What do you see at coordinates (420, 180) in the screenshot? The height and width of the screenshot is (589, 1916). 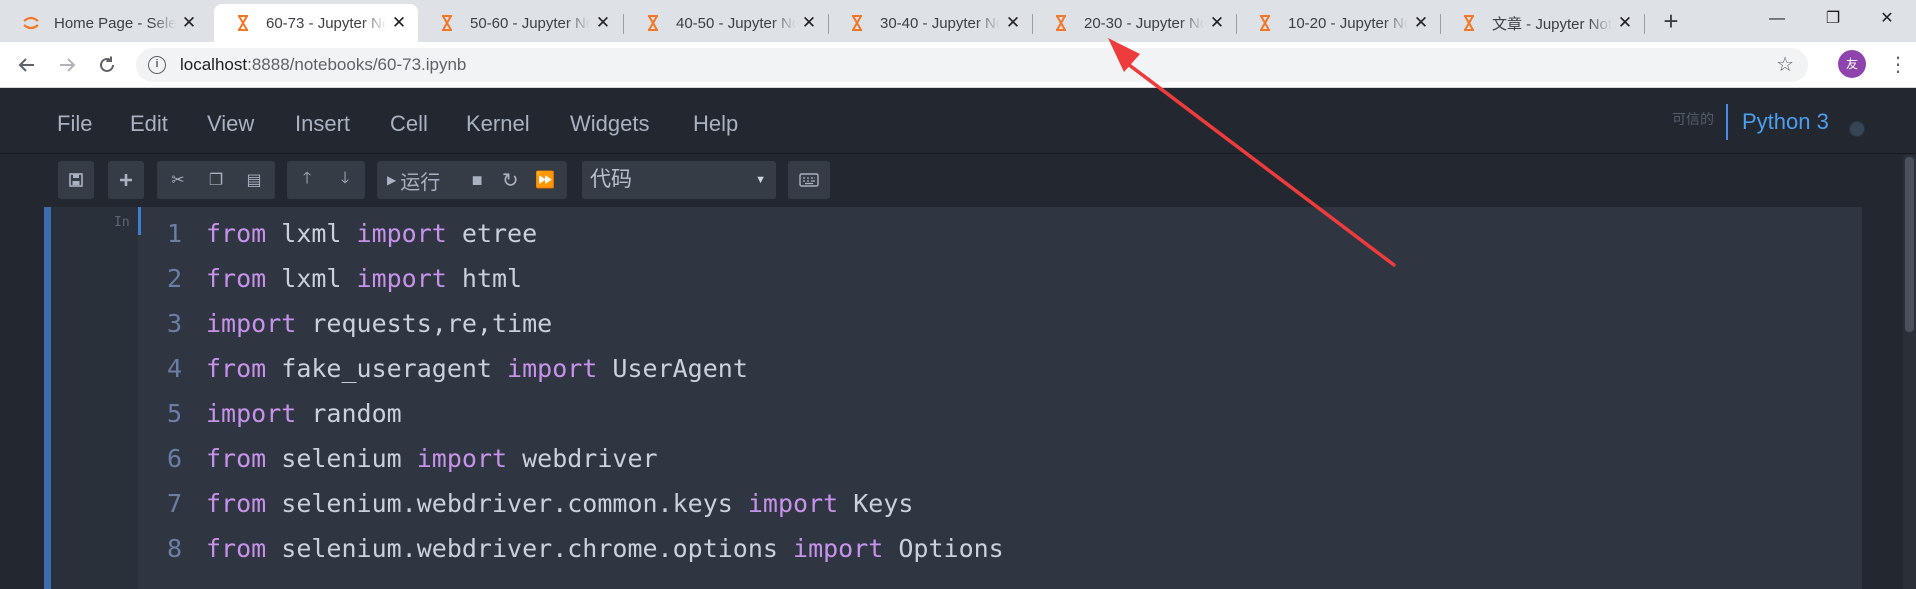 I see `run-button: 运行` at bounding box center [420, 180].